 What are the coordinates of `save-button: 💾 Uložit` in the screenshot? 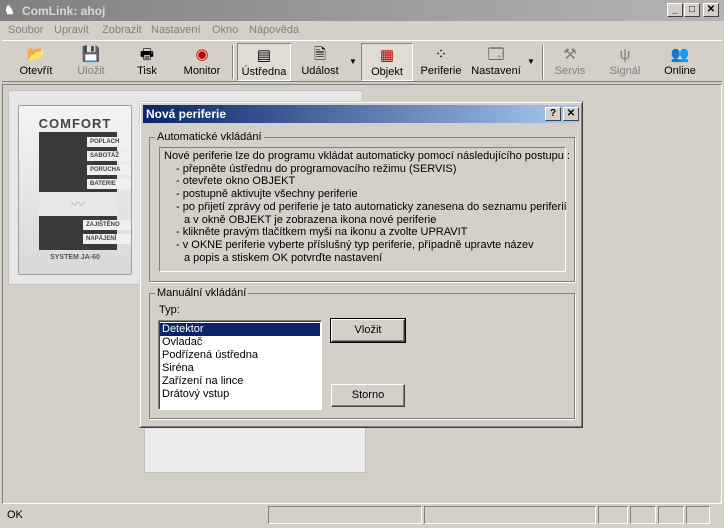 It's located at (91, 62).